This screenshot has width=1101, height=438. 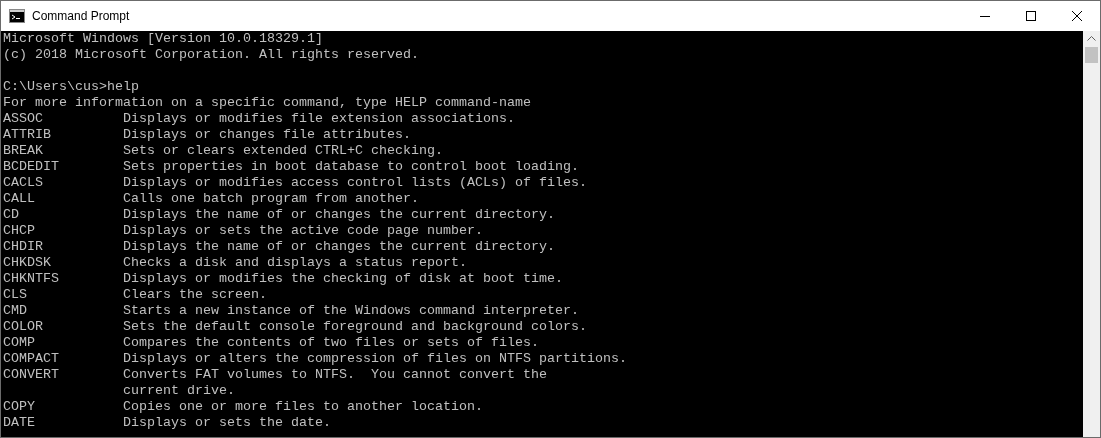 I want to click on command-name: CALL, so click(x=19, y=198).